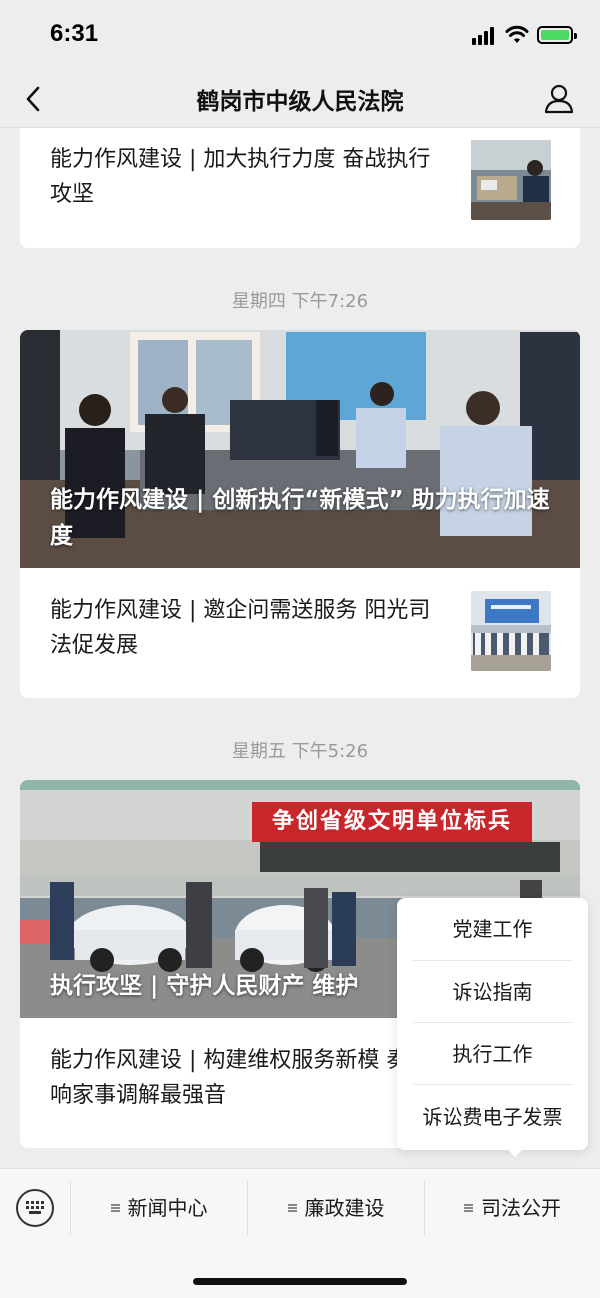 The width and height of the screenshot is (600, 1298). I want to click on status-time: 6:31, so click(74, 33).